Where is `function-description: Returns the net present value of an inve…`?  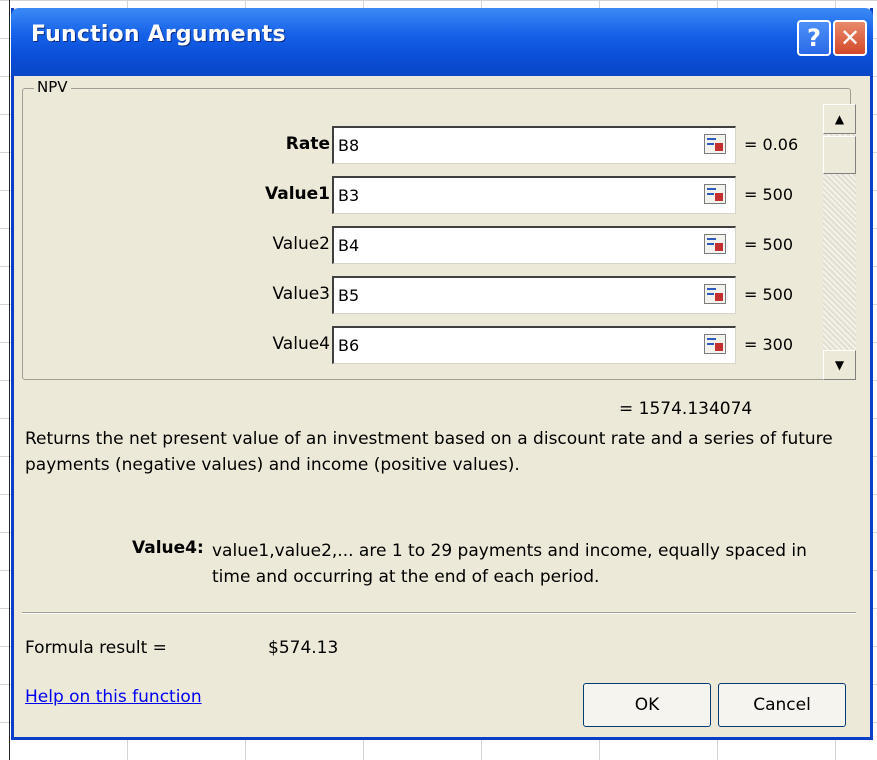
function-description: Returns the net present value of an inve… is located at coordinates (429, 452).